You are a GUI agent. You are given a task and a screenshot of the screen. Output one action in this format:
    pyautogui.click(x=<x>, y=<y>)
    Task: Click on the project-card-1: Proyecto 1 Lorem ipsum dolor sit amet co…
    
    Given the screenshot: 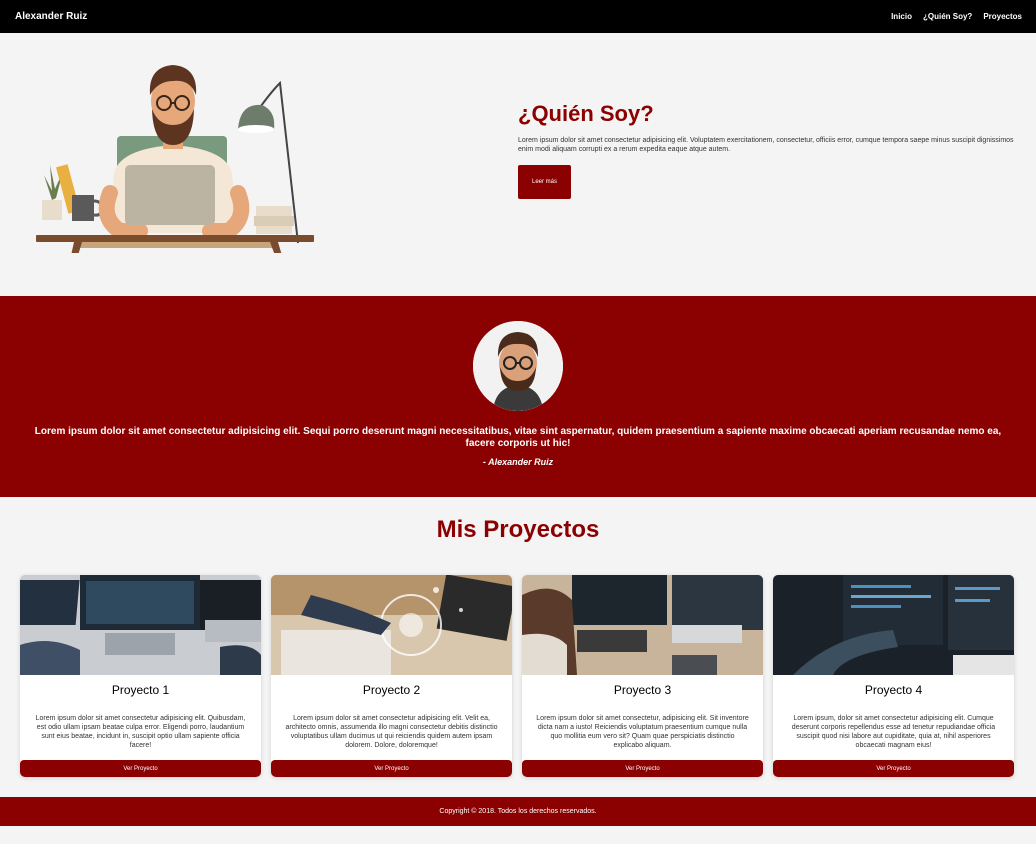 What is the action you would take?
    pyautogui.click(x=140, y=676)
    